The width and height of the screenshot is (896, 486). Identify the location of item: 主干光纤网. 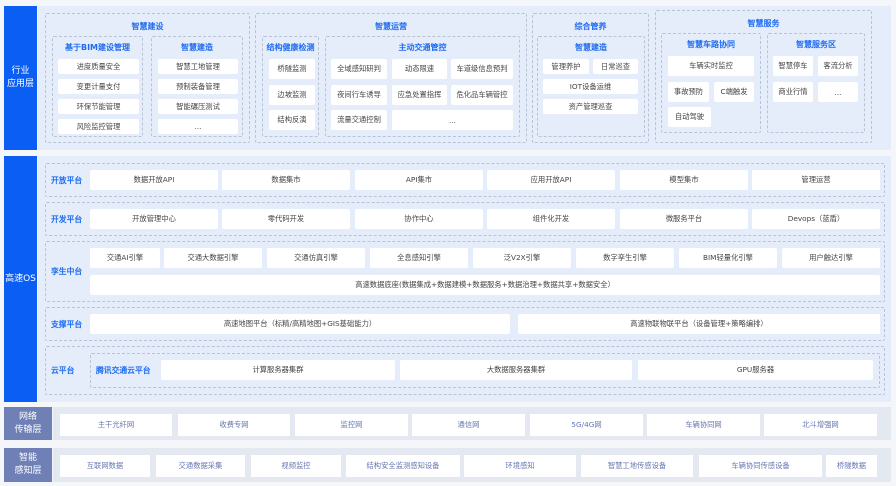
(116, 425).